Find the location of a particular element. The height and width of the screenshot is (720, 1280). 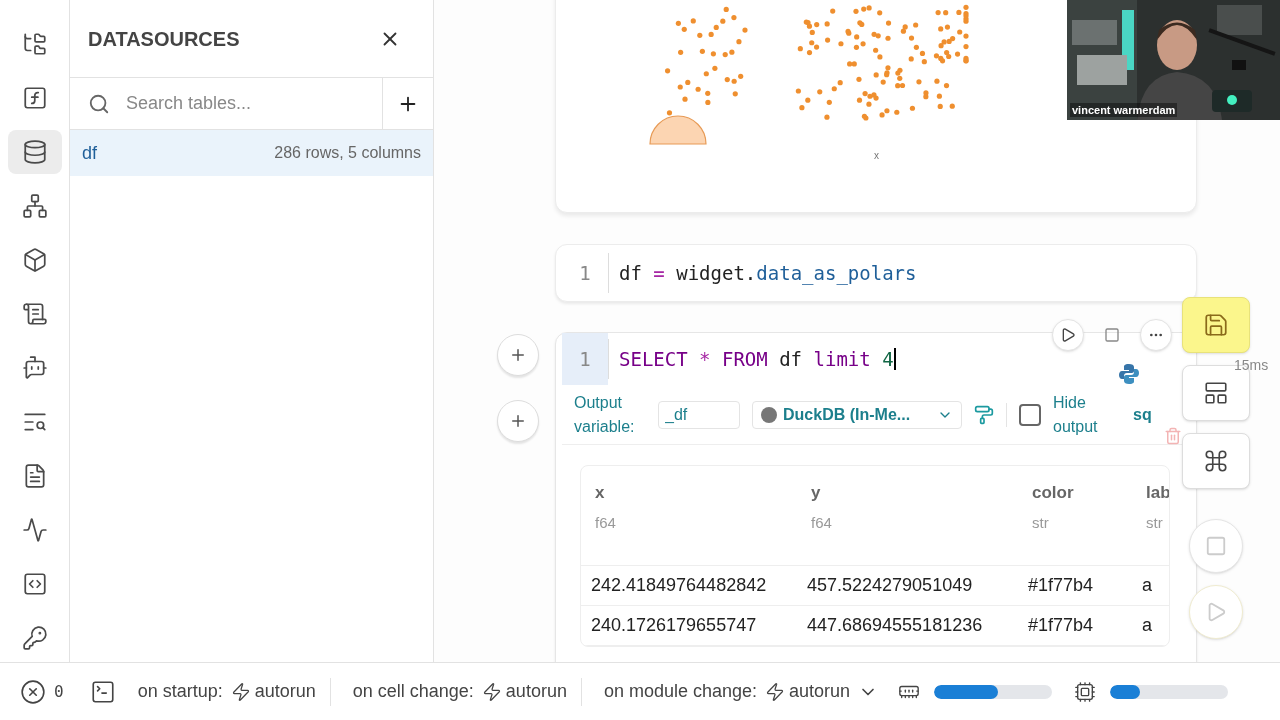

participant-name: vincent warmerdam is located at coordinates (1124, 110).